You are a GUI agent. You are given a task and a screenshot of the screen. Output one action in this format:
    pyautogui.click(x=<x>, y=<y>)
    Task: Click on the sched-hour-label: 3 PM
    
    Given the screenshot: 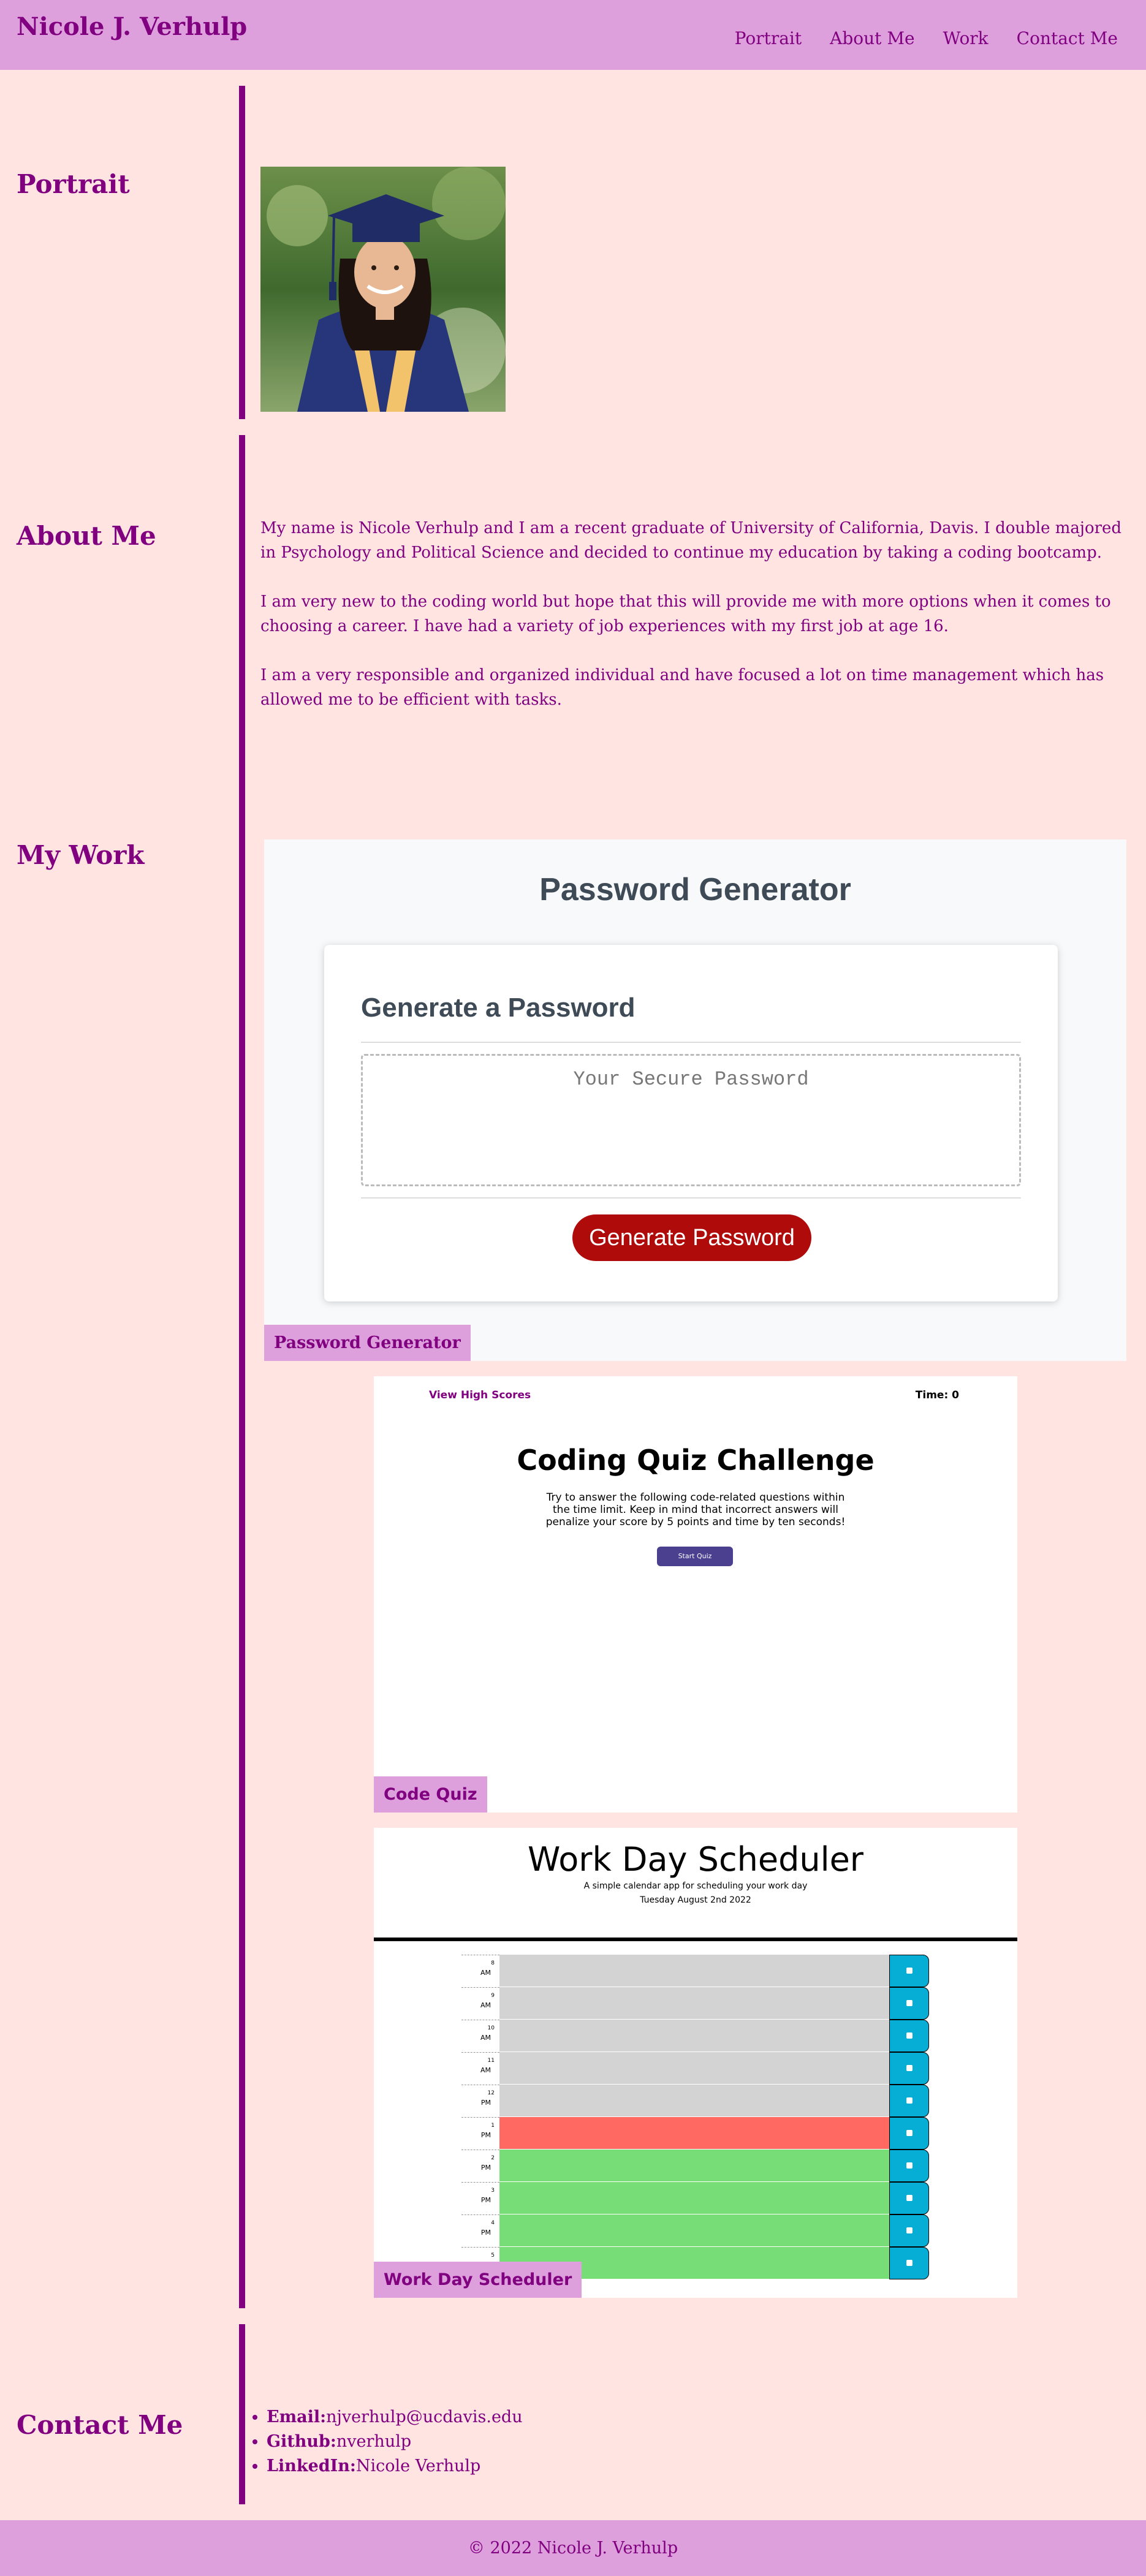 What is the action you would take?
    pyautogui.click(x=480, y=2198)
    